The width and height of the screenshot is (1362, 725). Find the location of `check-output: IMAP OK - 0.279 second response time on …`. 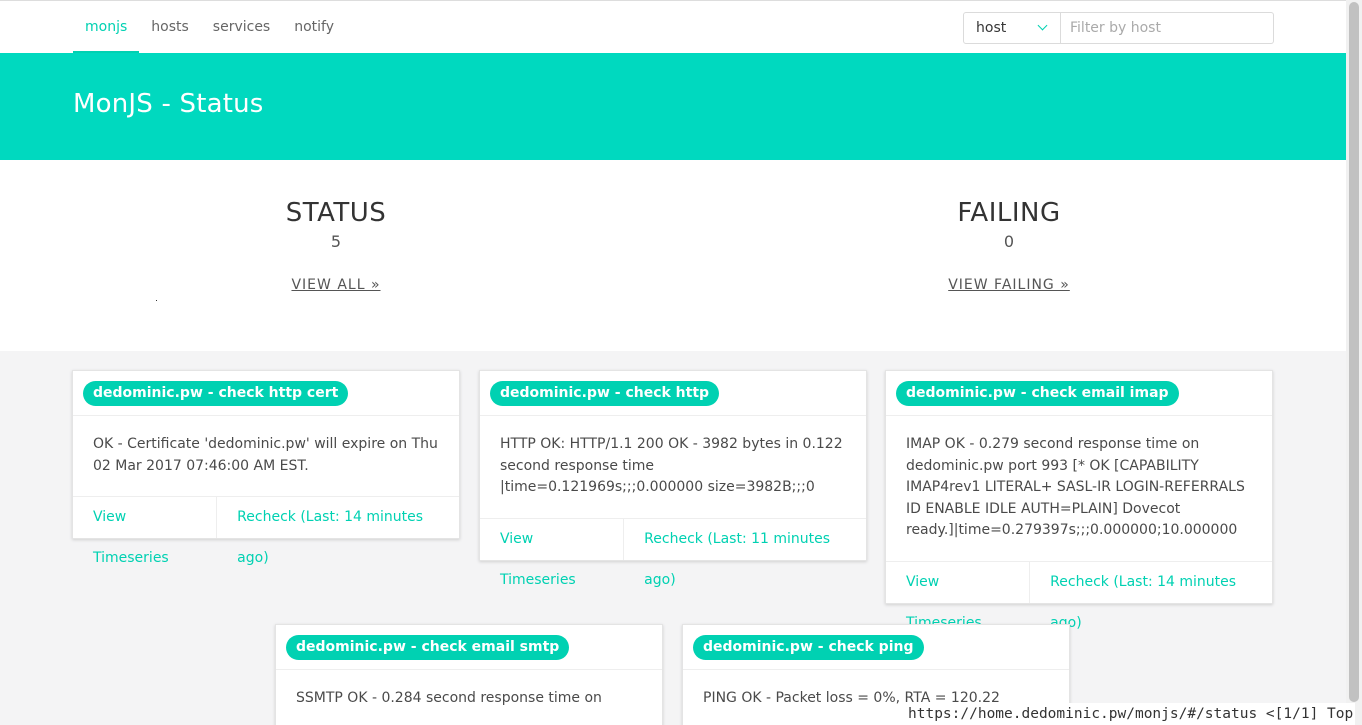

check-output: IMAP OK - 0.279 second response time on … is located at coordinates (1075, 487).